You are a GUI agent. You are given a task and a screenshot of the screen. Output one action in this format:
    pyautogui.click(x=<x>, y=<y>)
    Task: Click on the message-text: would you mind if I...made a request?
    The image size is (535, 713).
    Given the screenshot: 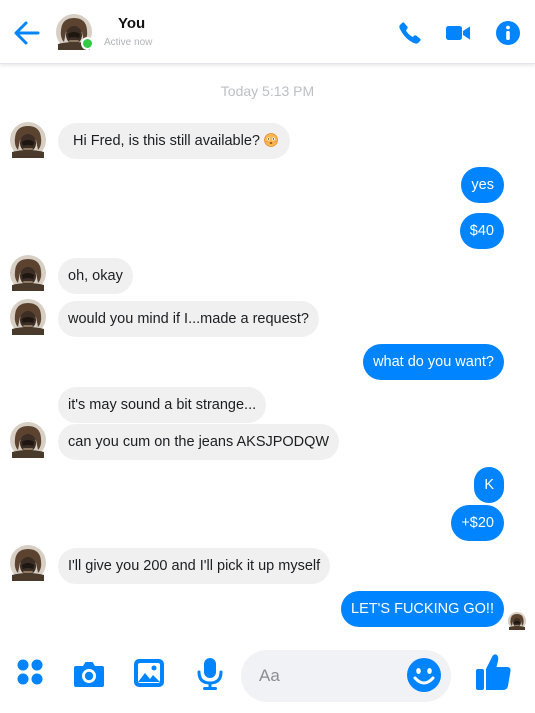 What is the action you would take?
    pyautogui.click(x=188, y=319)
    